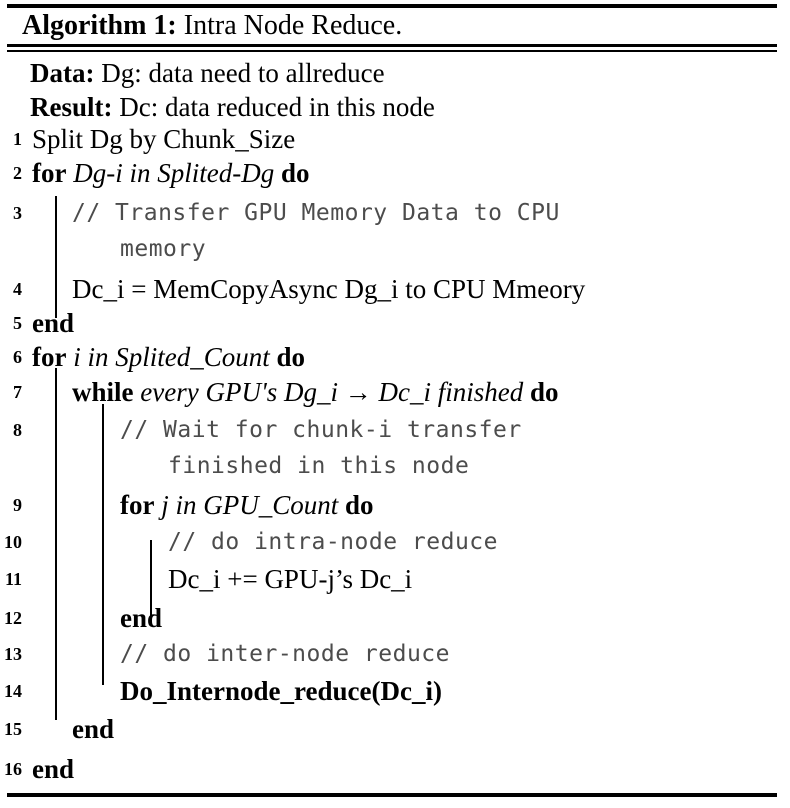  Describe the element at coordinates (17, 357) in the screenshot. I see `line-number: 6` at that location.